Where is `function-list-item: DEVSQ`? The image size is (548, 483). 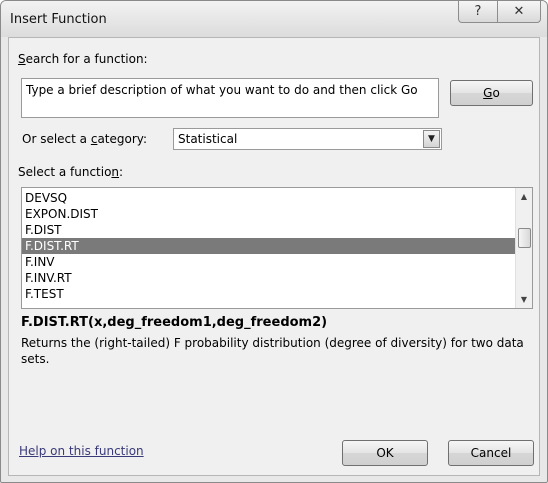
function-list-item: DEVSQ is located at coordinates (268, 198).